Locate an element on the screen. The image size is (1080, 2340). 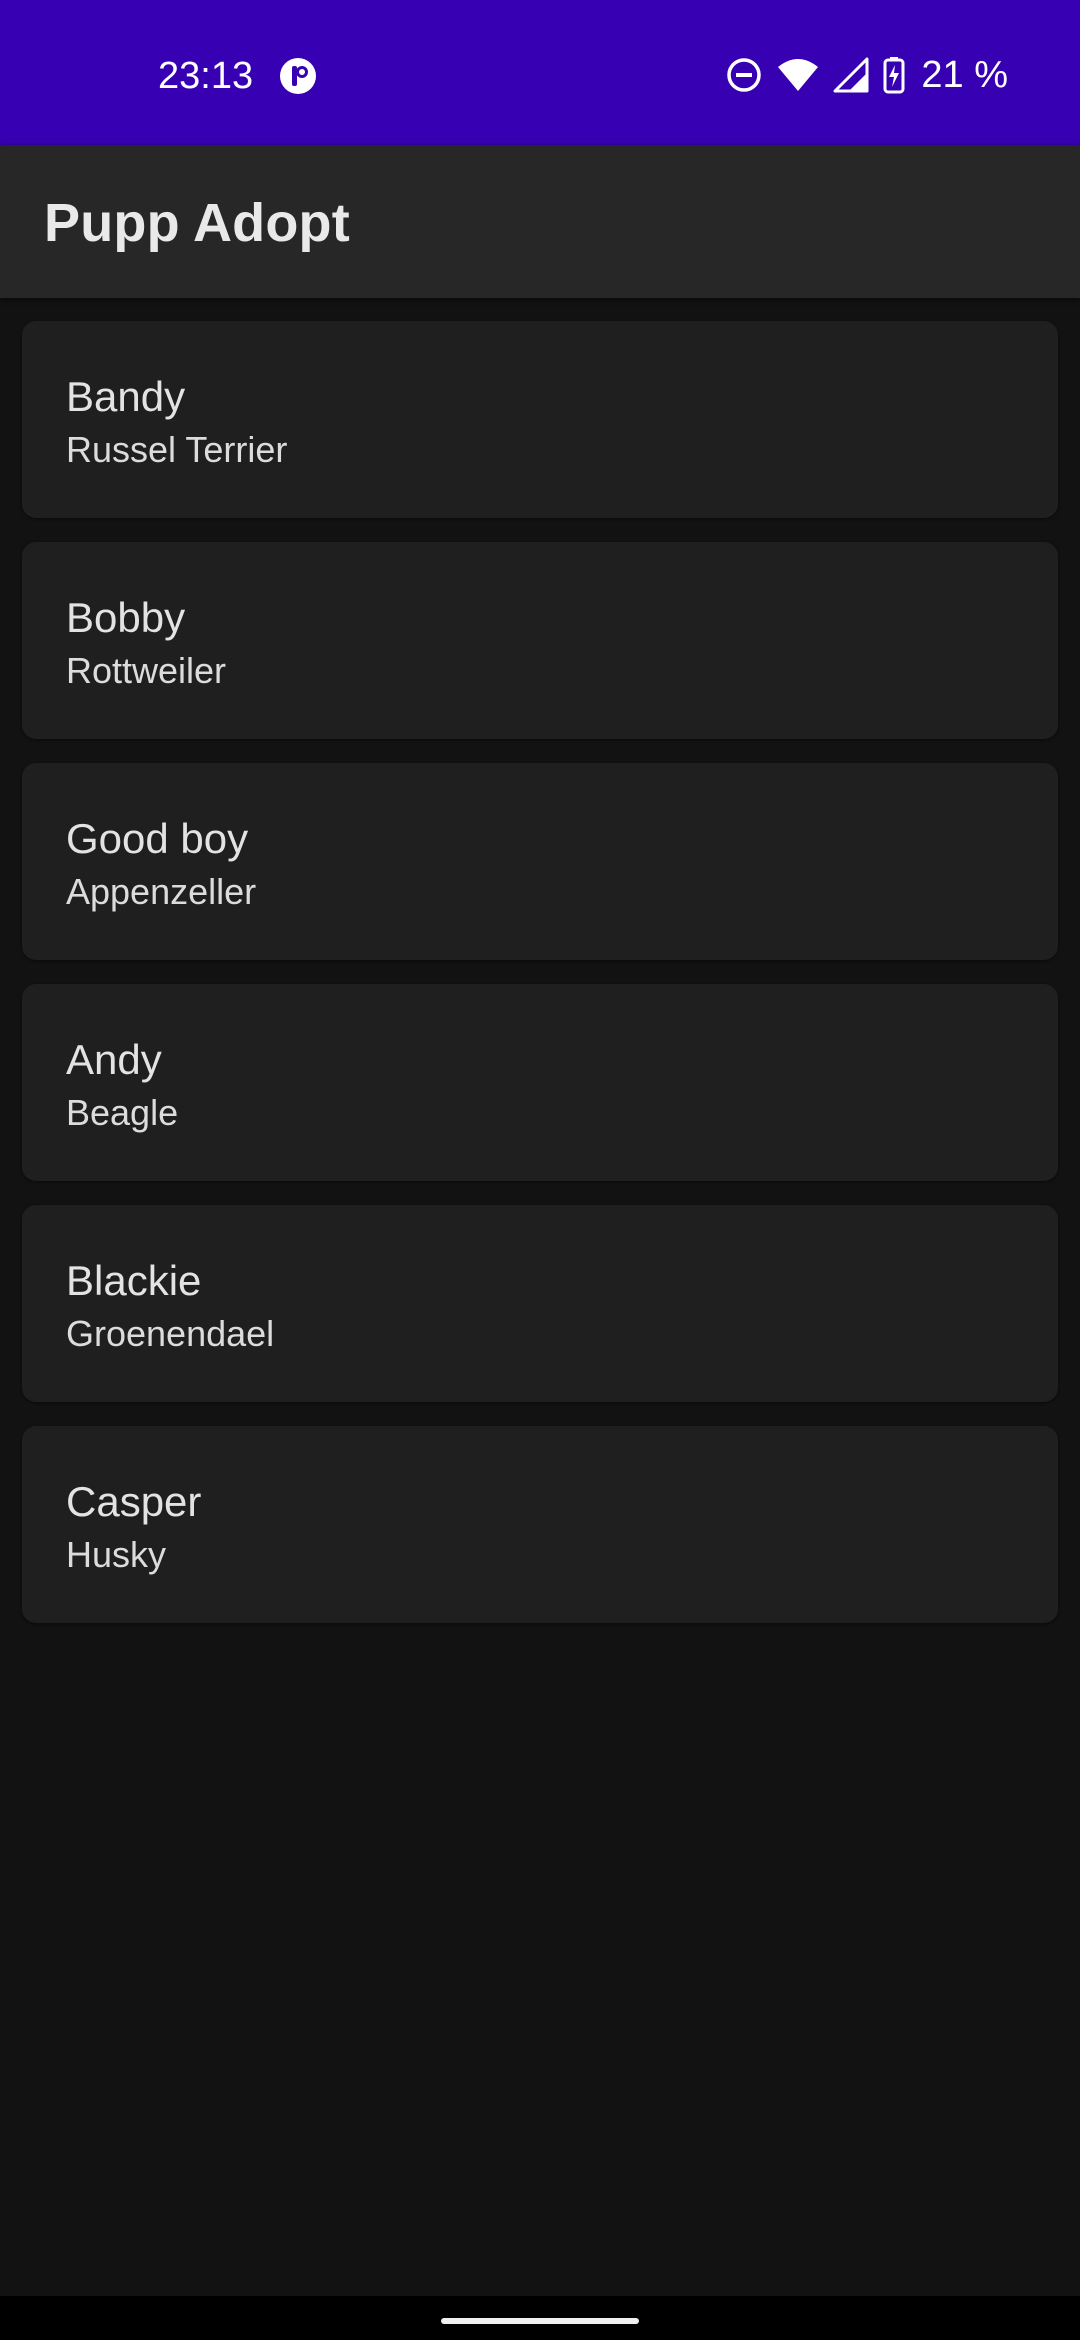
dog-breed: Husky is located at coordinates (116, 1554).